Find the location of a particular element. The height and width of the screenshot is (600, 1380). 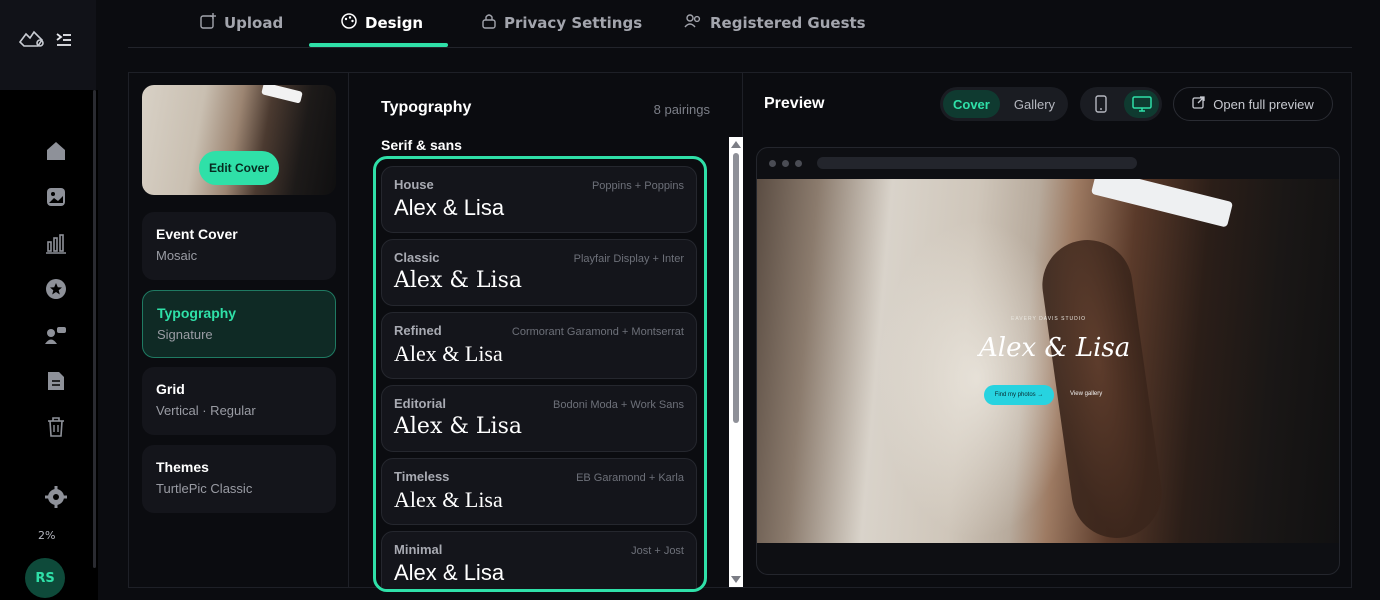

edit-cover-button: Edit Cover is located at coordinates (239, 168).